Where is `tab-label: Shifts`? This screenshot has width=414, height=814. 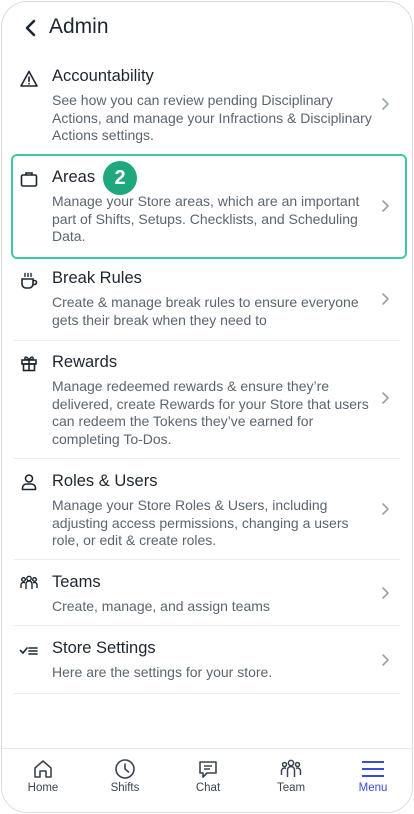 tab-label: Shifts is located at coordinates (125, 788).